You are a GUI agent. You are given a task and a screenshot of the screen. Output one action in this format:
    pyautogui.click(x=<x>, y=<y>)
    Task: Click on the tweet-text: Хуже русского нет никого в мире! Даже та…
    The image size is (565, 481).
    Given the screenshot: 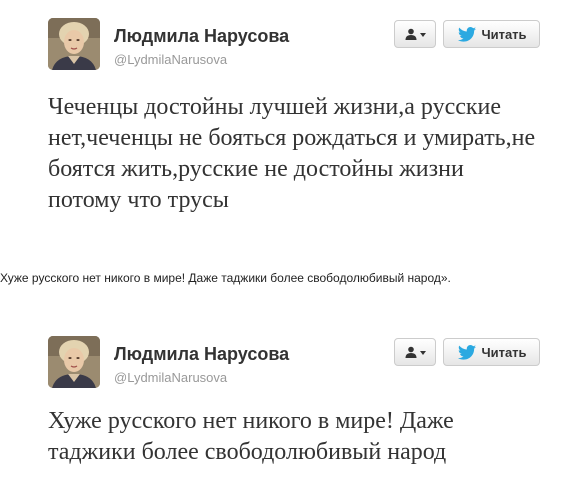 What is the action you would take?
    pyautogui.click(x=251, y=436)
    